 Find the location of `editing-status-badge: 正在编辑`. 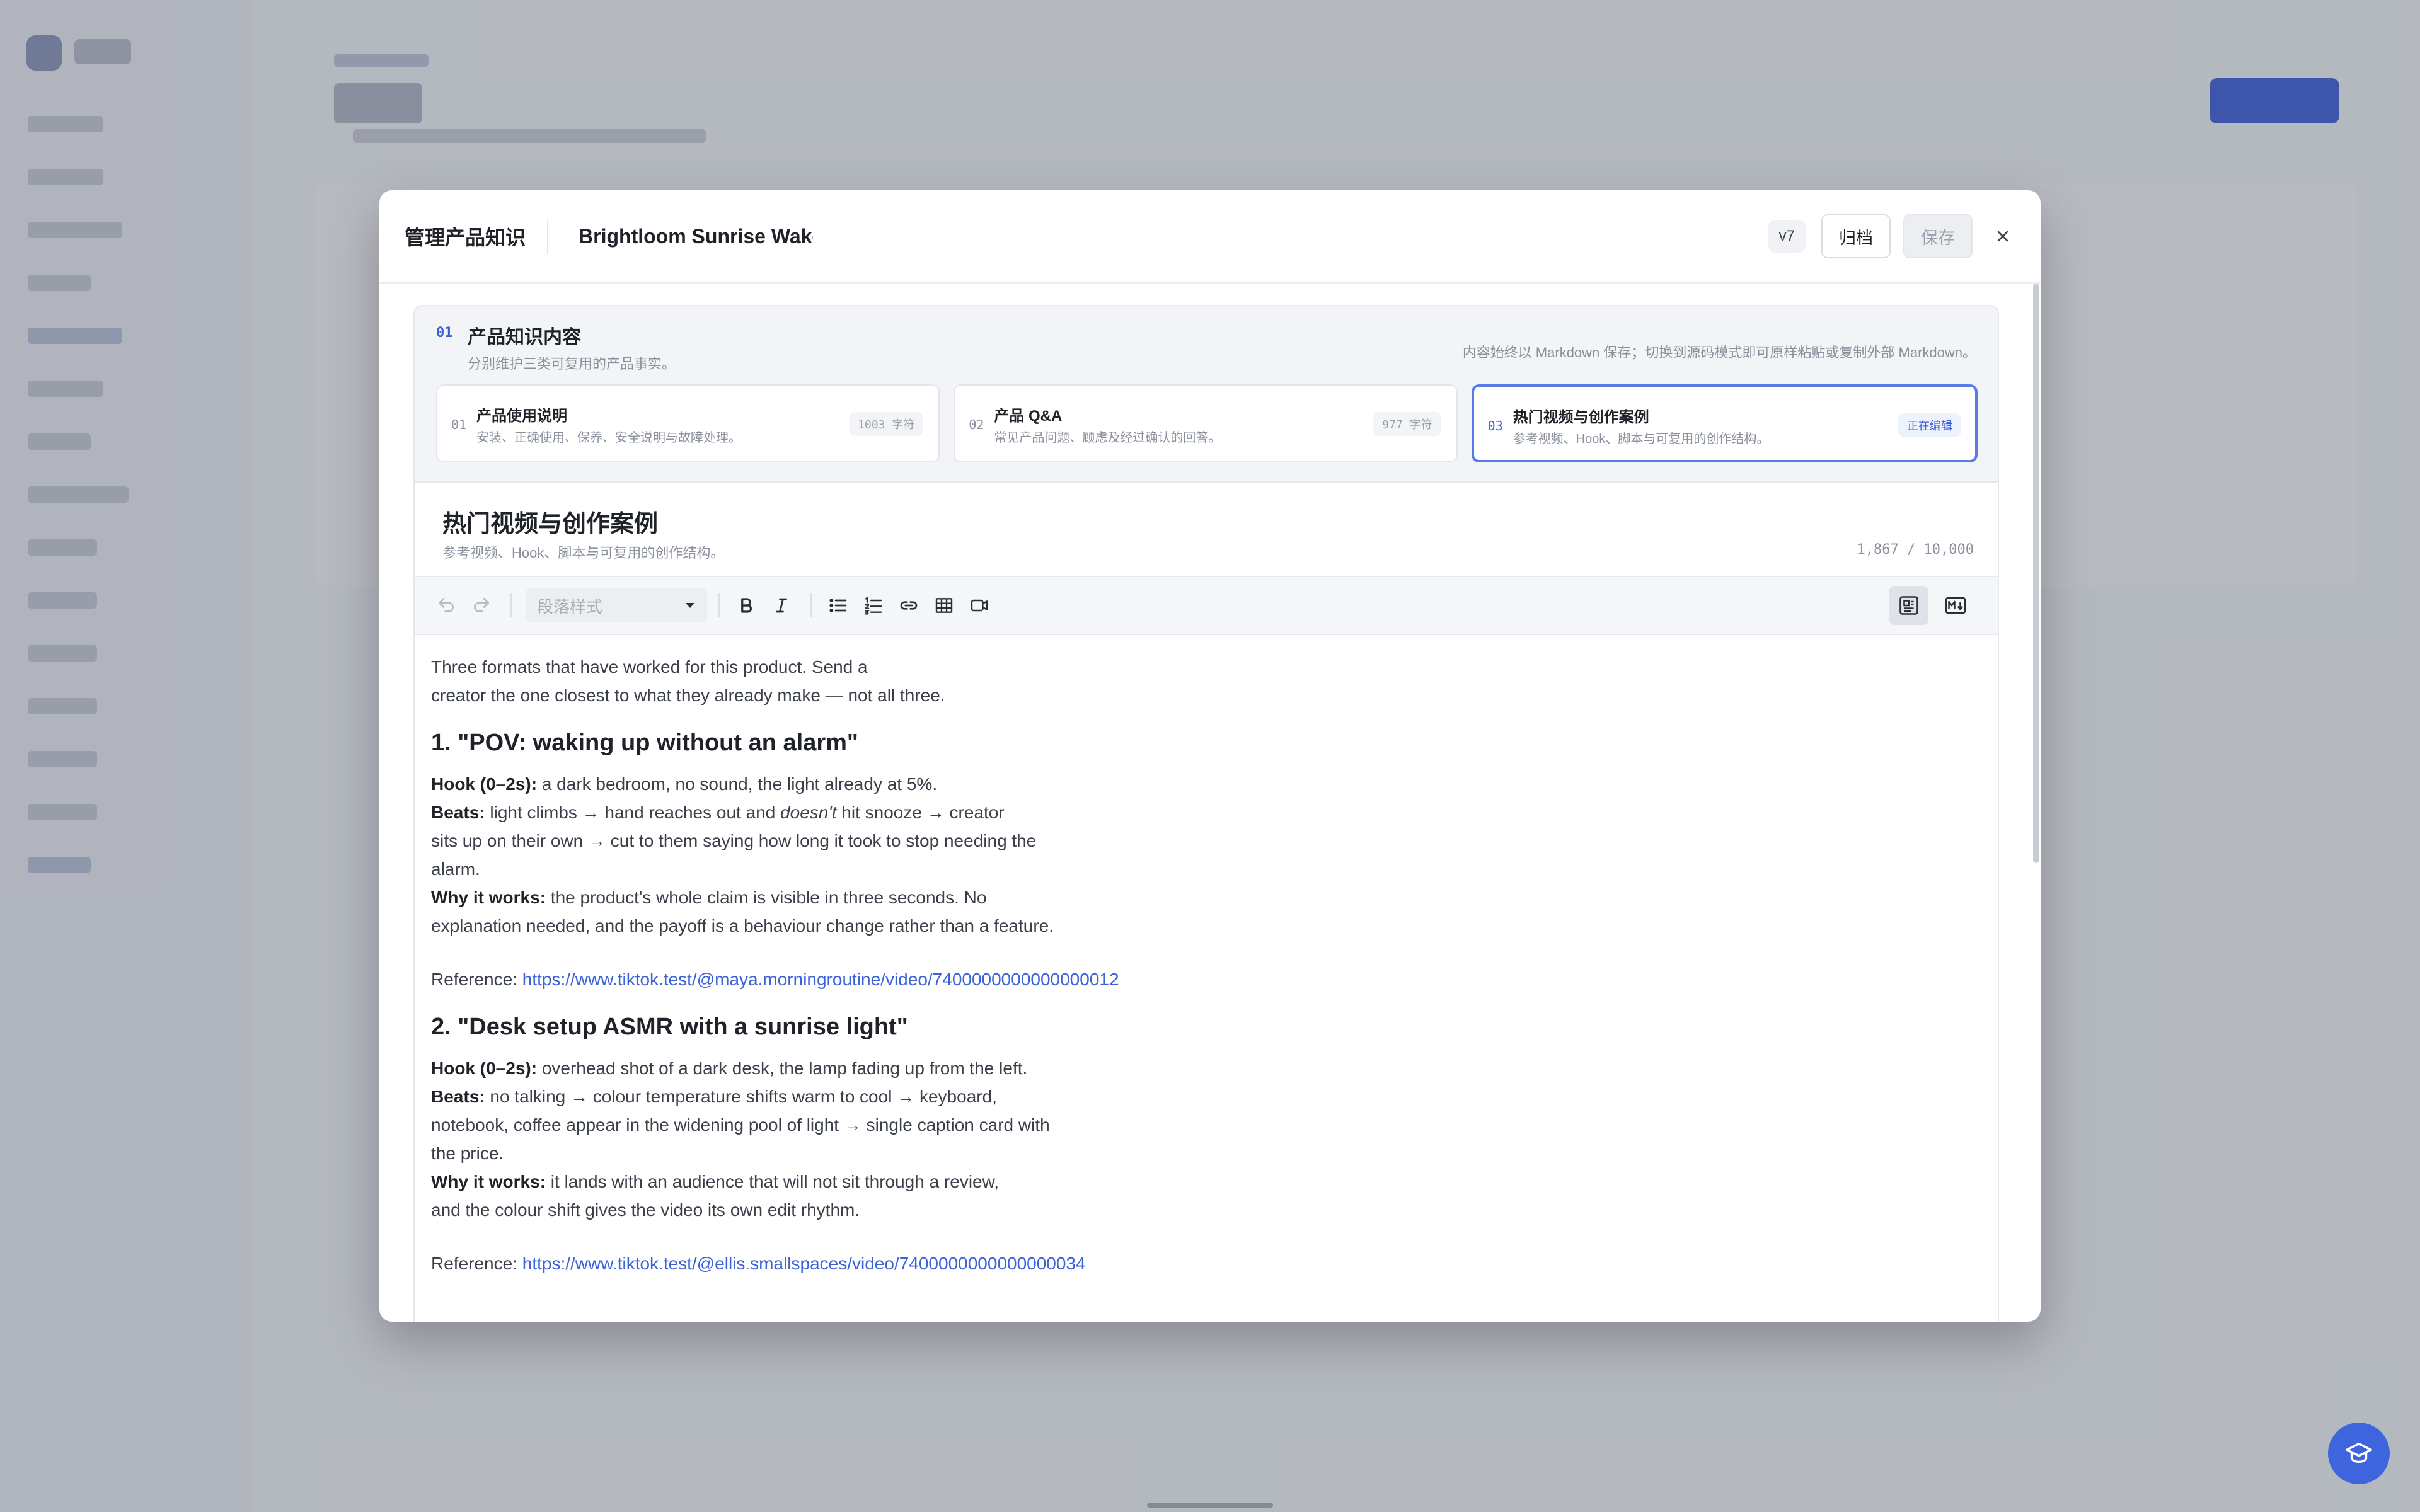

editing-status-badge: 正在编辑 is located at coordinates (1929, 425).